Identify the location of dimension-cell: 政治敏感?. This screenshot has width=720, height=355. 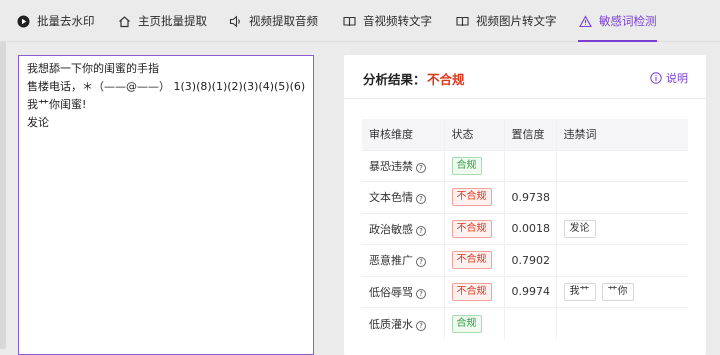
(403, 228).